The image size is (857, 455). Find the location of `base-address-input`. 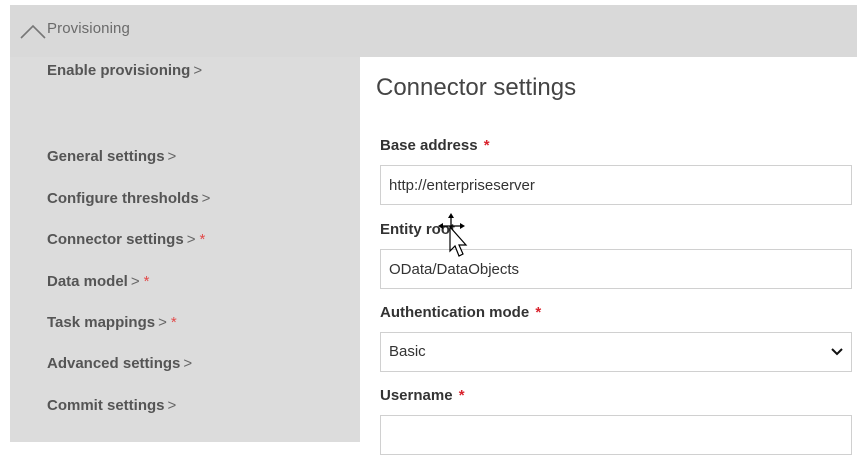

base-address-input is located at coordinates (616, 185).